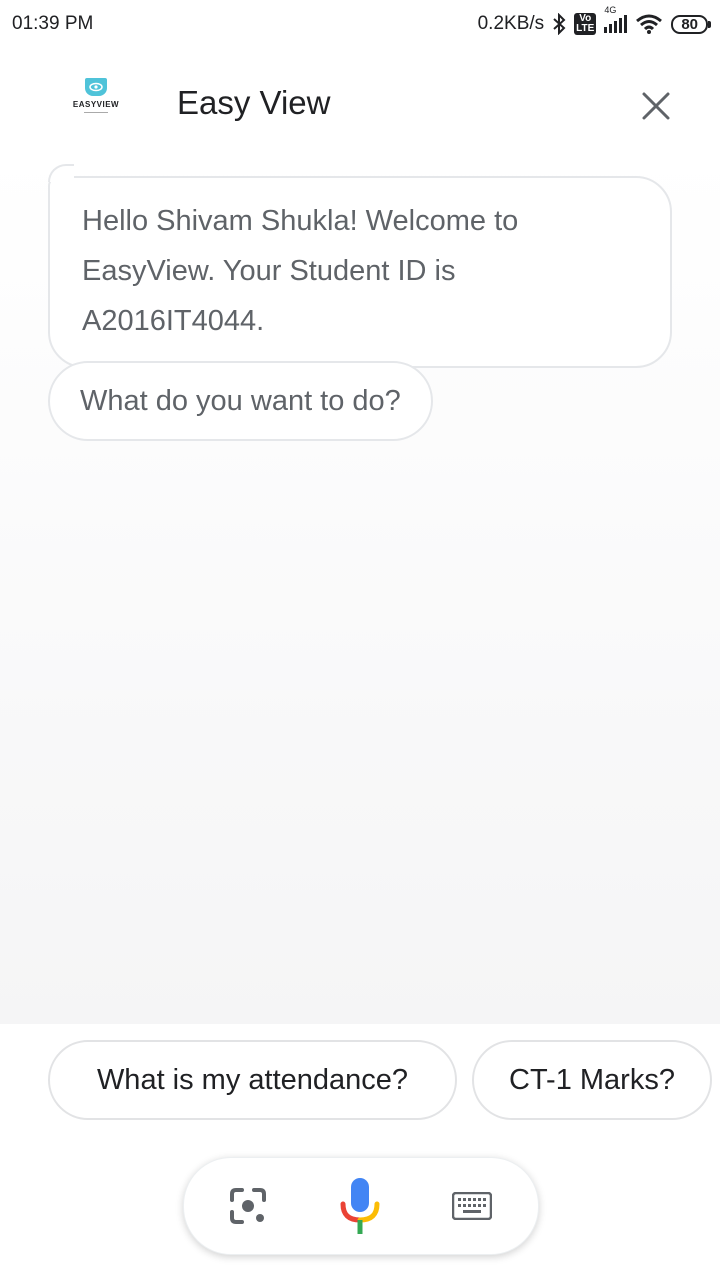 The height and width of the screenshot is (1280, 720). Describe the element at coordinates (656, 106) in the screenshot. I see `close-icon` at that location.